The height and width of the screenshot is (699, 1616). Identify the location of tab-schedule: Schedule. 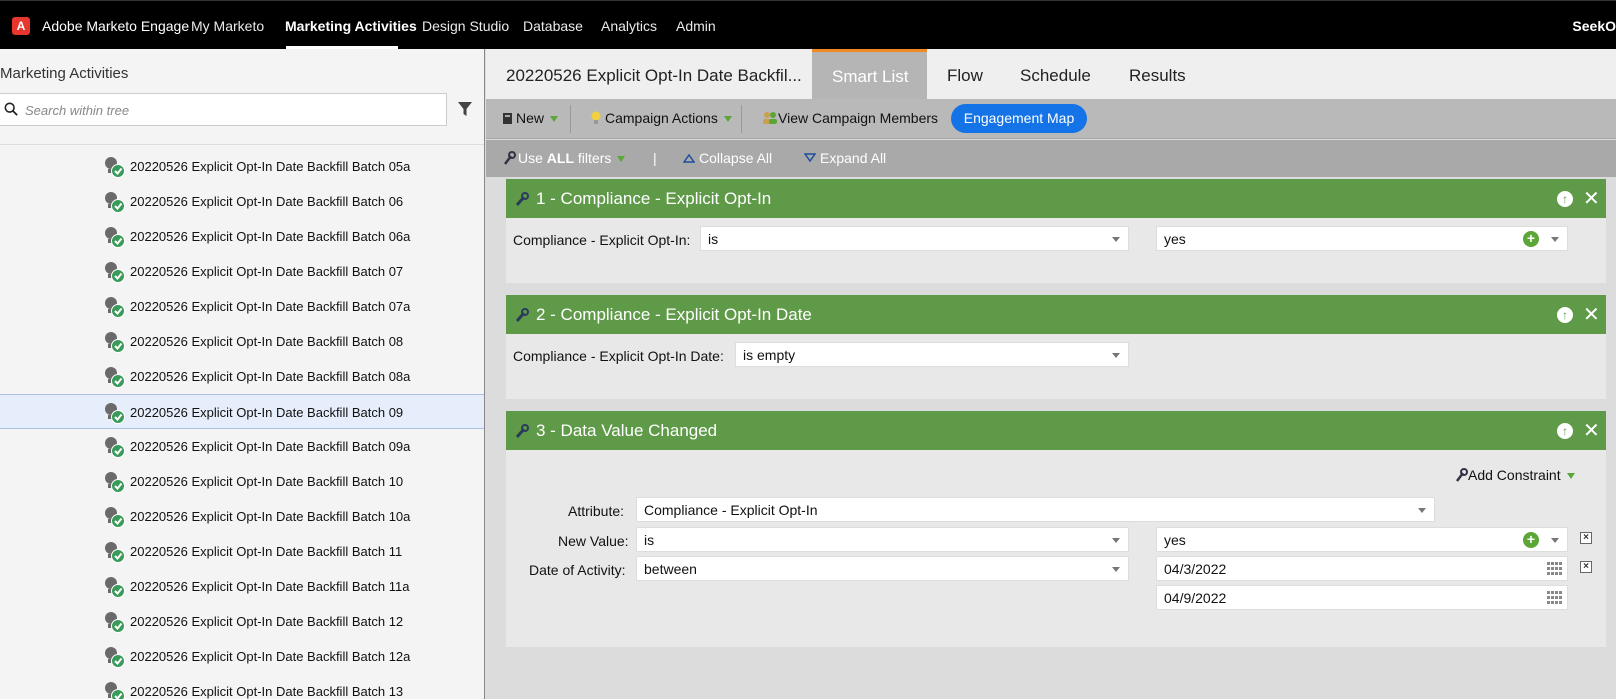
(1055, 76).